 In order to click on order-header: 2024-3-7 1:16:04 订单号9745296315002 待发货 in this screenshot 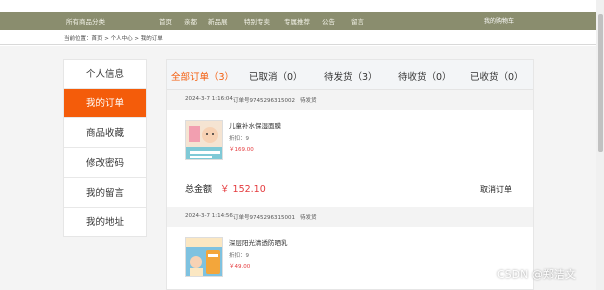, I will do `click(350, 100)`.